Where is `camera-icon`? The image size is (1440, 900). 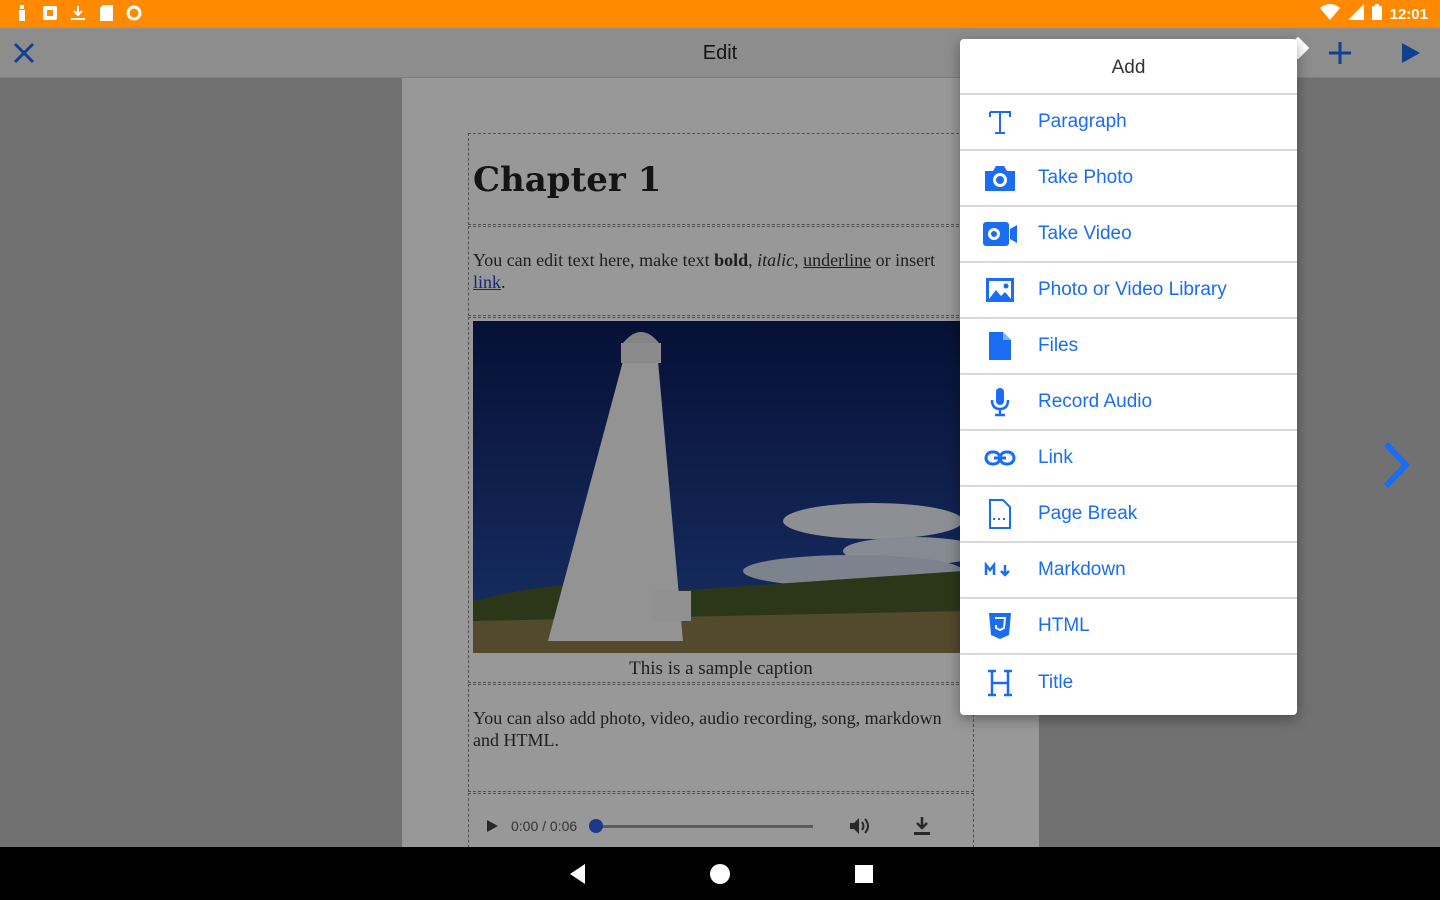
camera-icon is located at coordinates (1000, 178).